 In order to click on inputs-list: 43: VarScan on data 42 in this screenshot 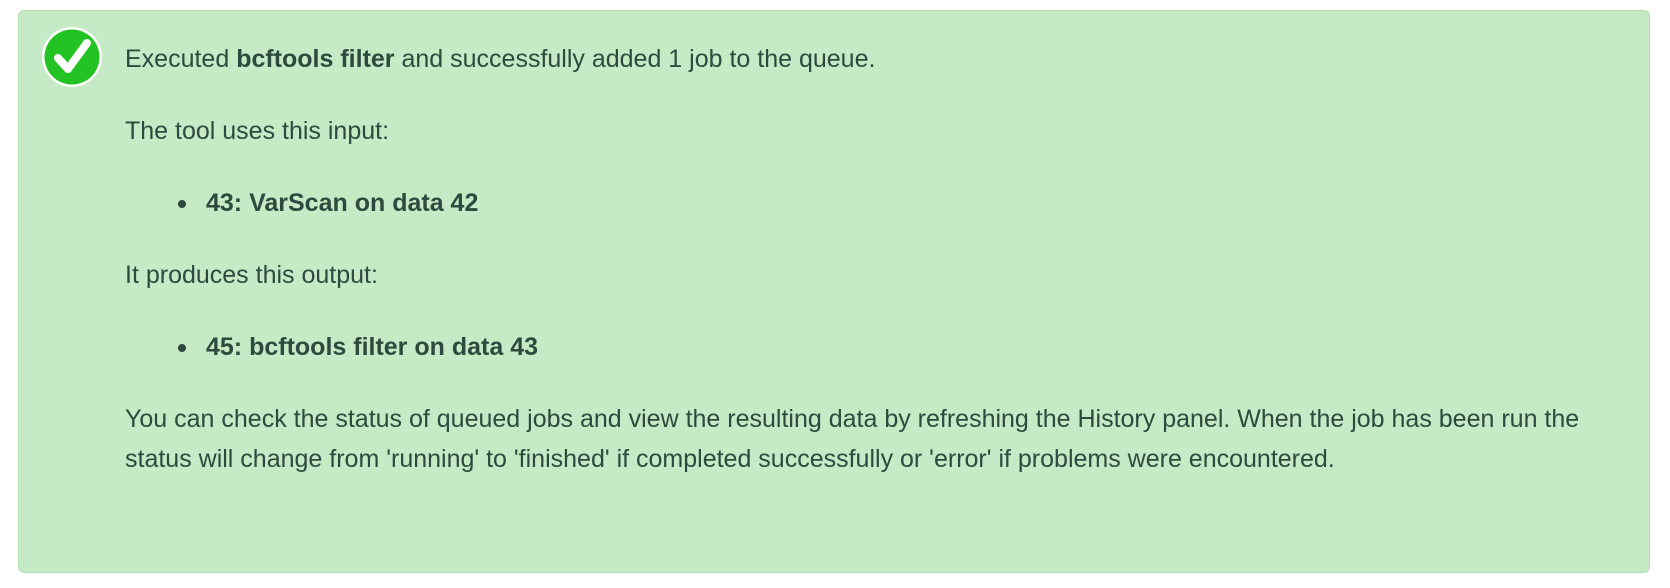, I will do `click(865, 203)`.